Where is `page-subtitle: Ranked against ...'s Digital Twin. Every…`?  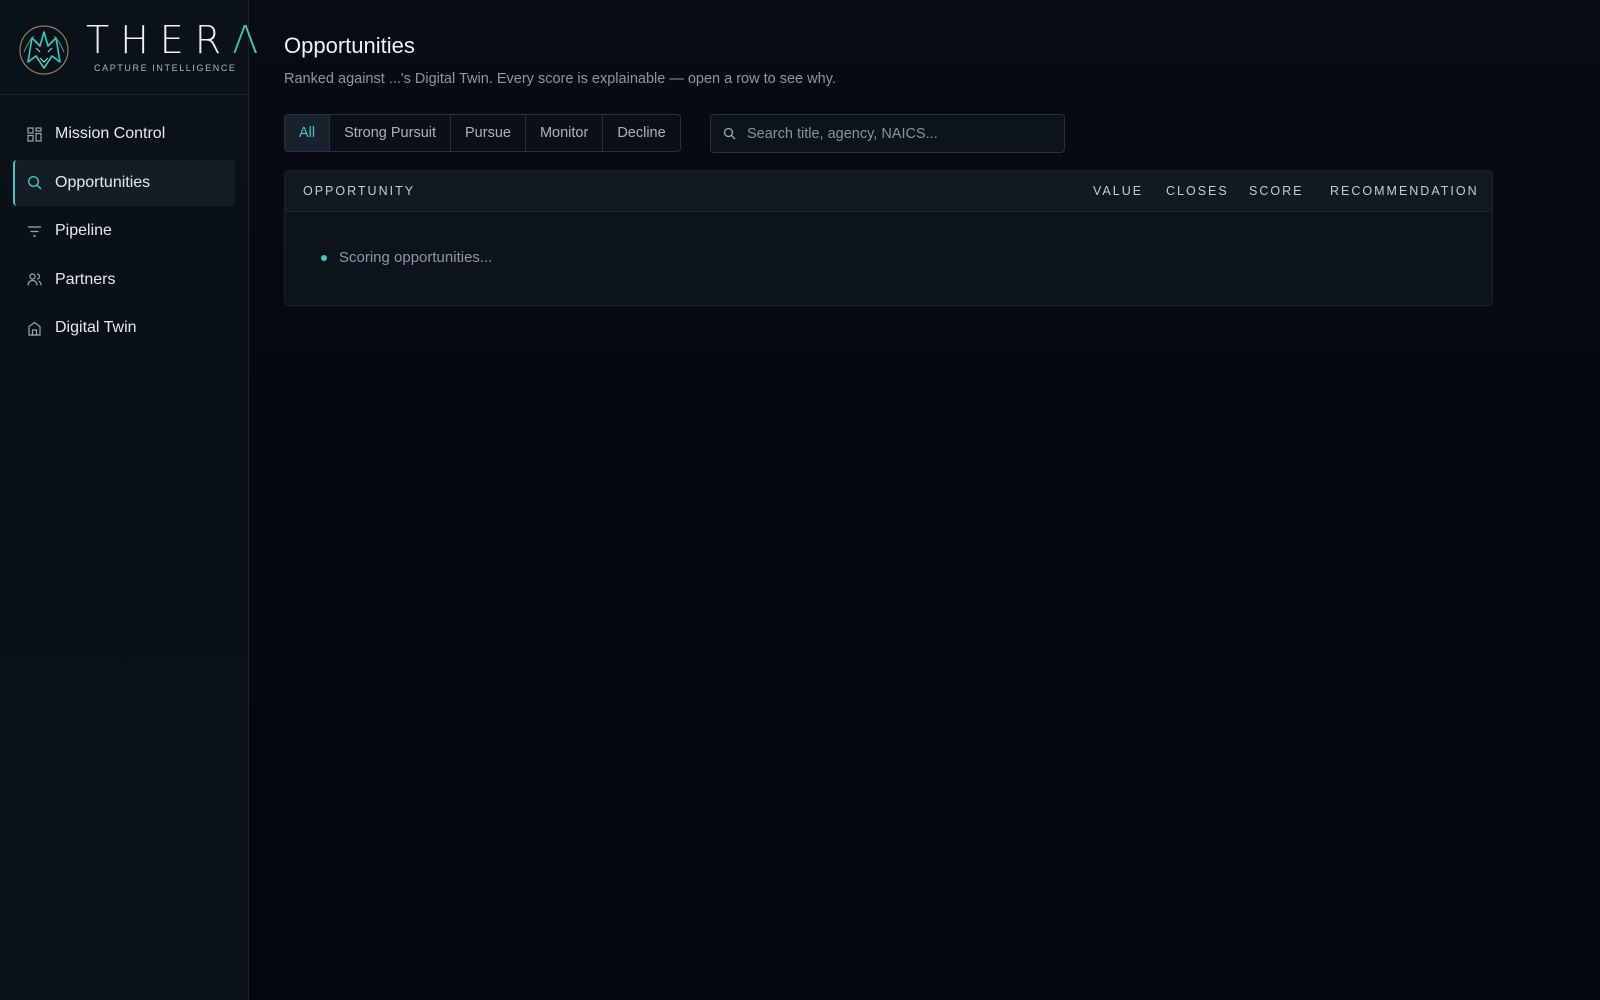 page-subtitle: Ranked against ...'s Digital Twin. Every… is located at coordinates (560, 79).